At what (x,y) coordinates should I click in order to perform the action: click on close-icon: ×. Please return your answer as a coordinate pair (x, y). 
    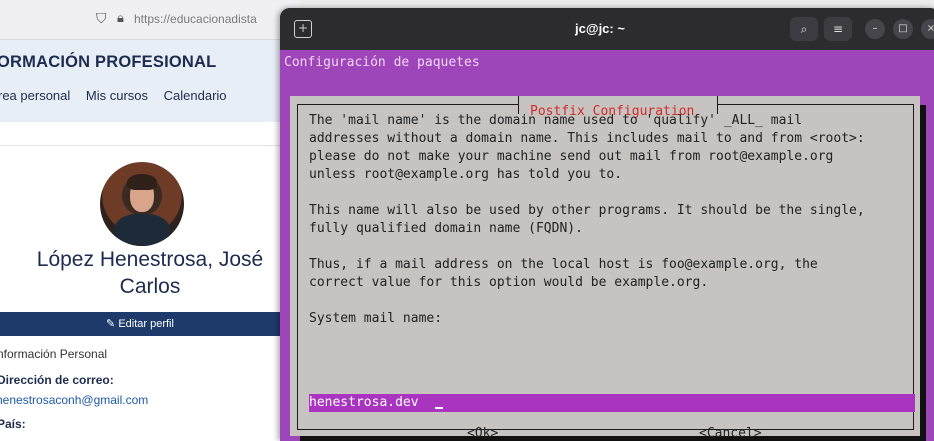
    Looking at the image, I should click on (927, 29).